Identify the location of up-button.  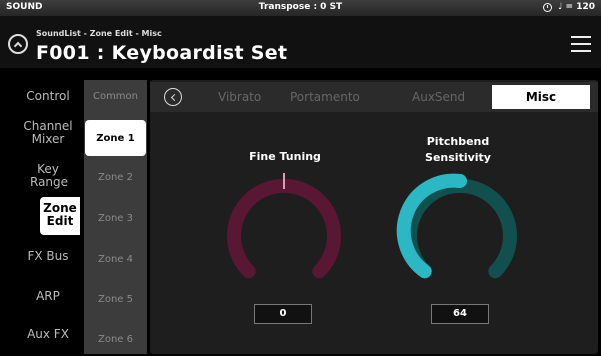
(18, 44).